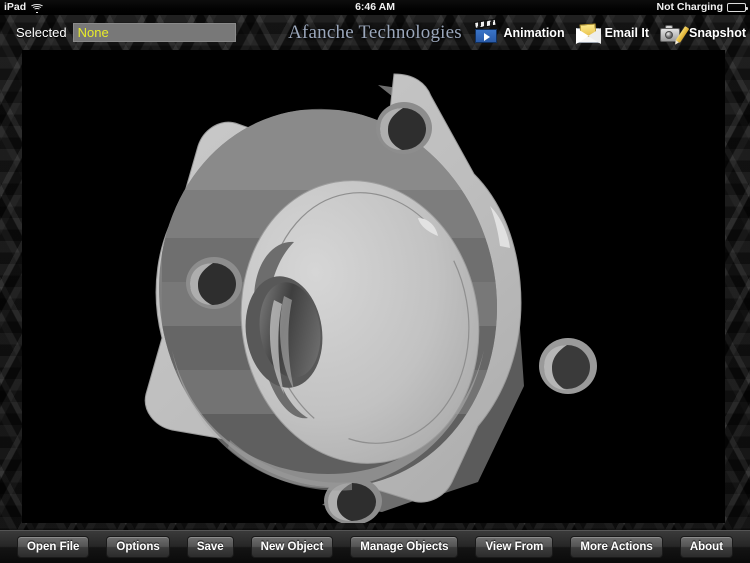 The image size is (750, 563). What do you see at coordinates (41, 32) in the screenshot?
I see `selected-label: Selected` at bounding box center [41, 32].